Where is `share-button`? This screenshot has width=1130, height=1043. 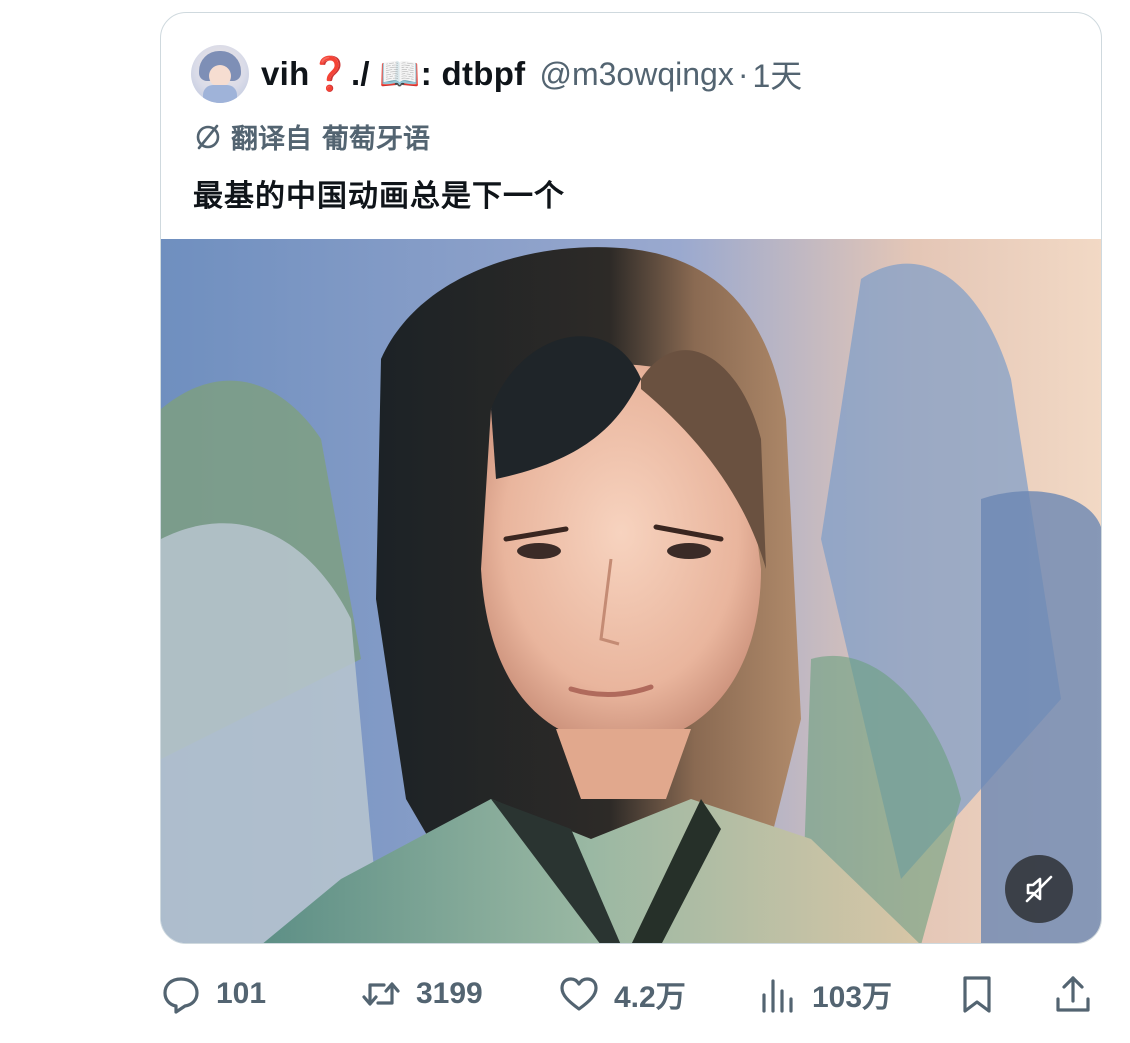
share-button is located at coordinates (1080, 994).